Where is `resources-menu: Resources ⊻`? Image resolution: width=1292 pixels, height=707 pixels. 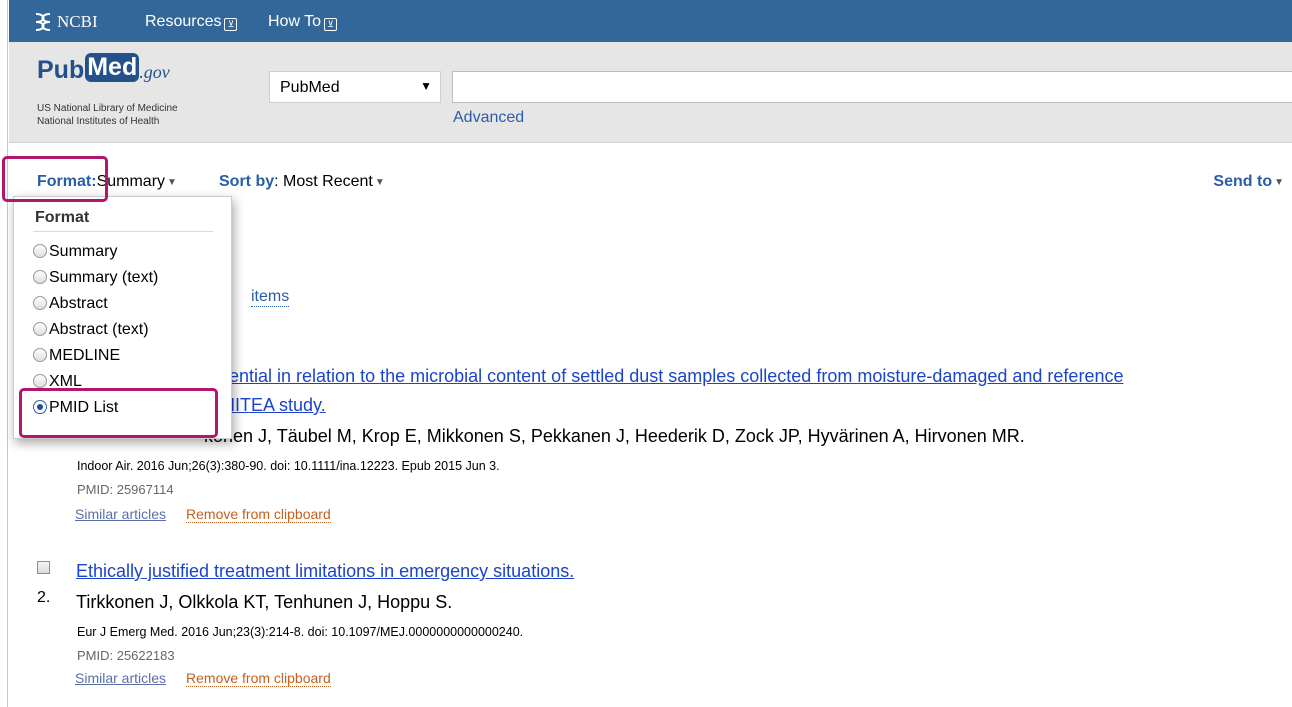
resources-menu: Resources ⊻ is located at coordinates (191, 22).